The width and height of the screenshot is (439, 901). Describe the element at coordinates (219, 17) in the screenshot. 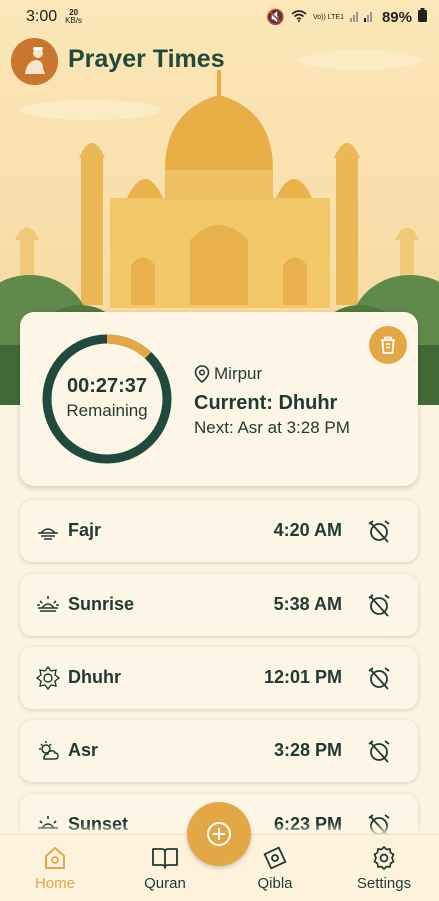

I see `status-bar: 3:00 20 KB/s 🔇 Vo)) LTE1 89%` at that location.